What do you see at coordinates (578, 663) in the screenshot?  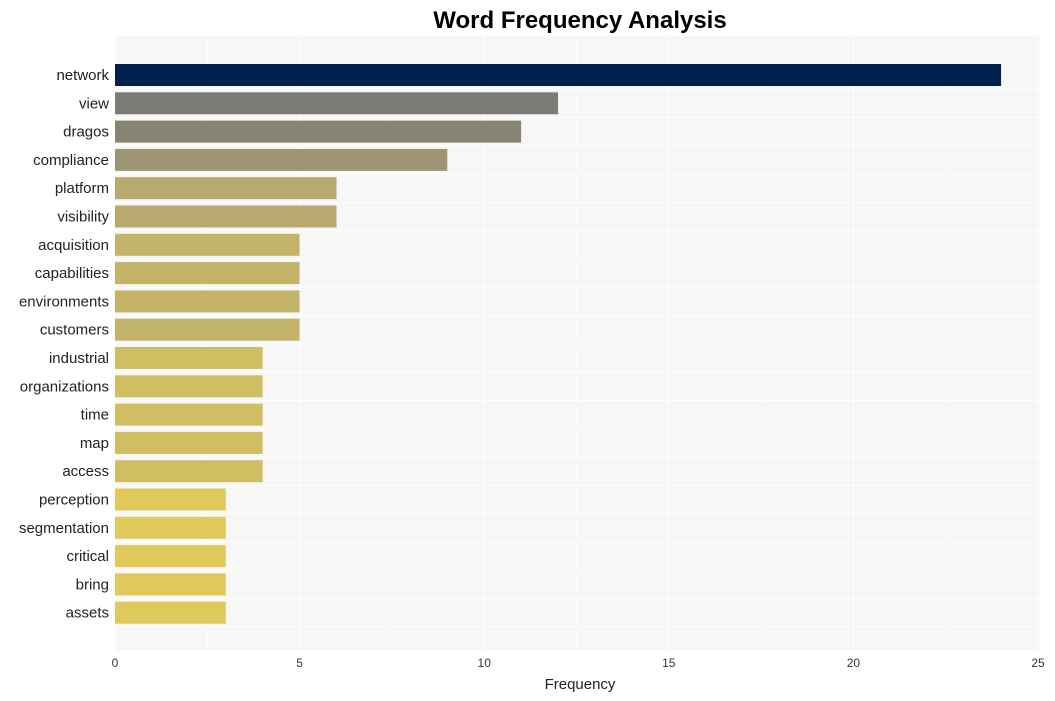 I see `x-tick-labels: 0 5 10 15 20 25` at bounding box center [578, 663].